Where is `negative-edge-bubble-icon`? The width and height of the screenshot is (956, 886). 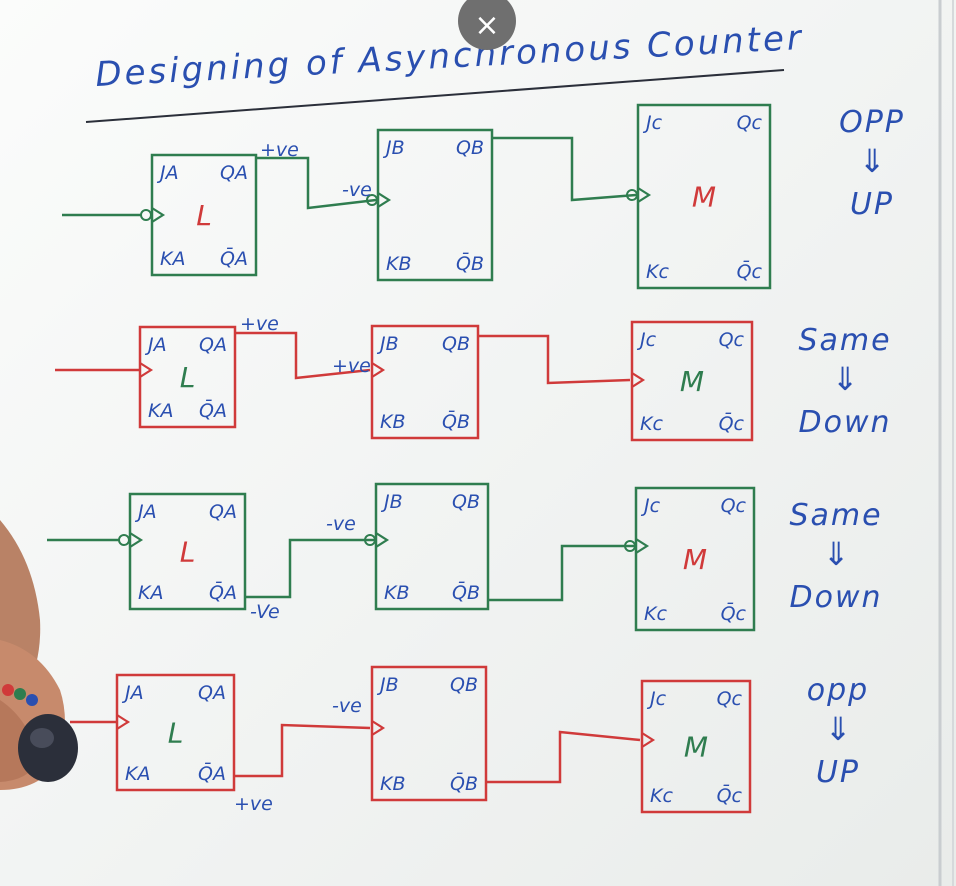
negative-edge-bubble-icon is located at coordinates (124, 540).